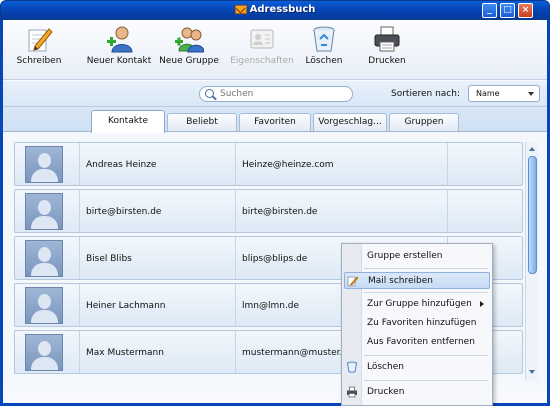 The image size is (550, 406). I want to click on menu-item-remove-favorite: Aus Favoriten entfernen, so click(417, 342).